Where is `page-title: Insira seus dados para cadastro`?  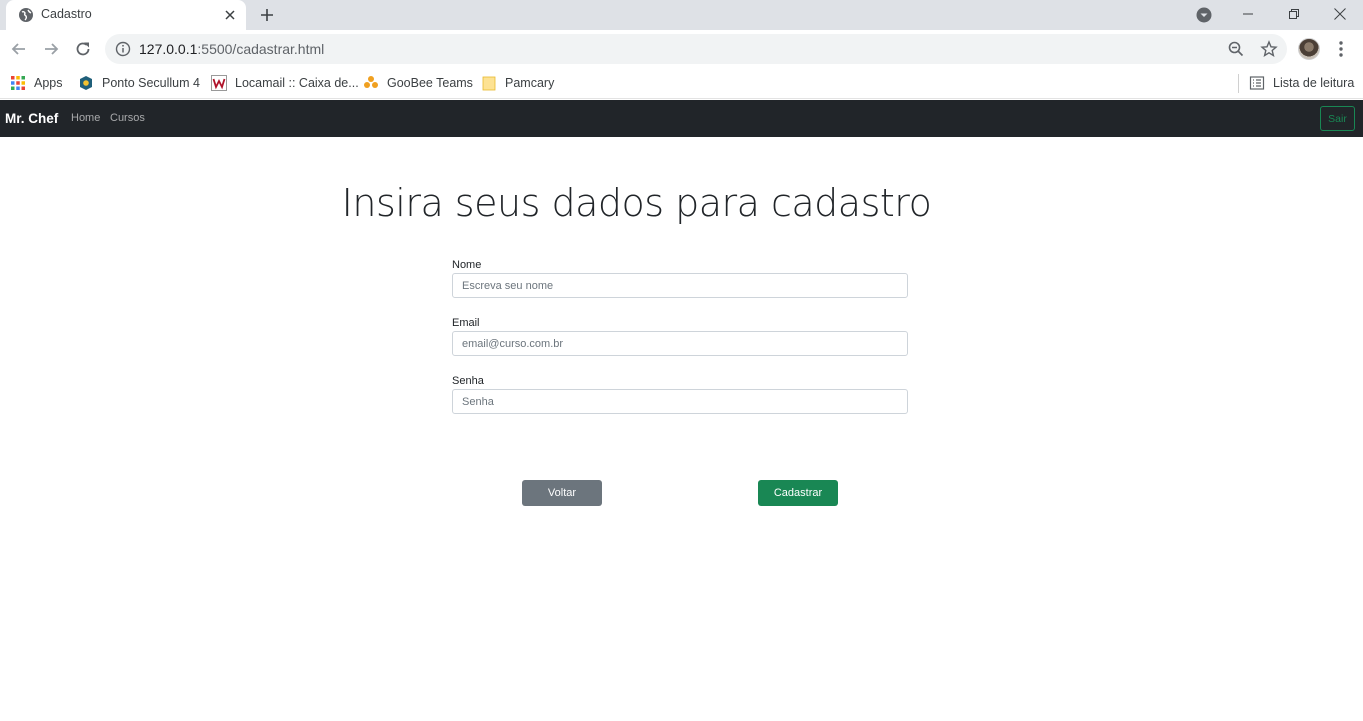 page-title: Insira seus dados para cadastro is located at coordinates (636, 203).